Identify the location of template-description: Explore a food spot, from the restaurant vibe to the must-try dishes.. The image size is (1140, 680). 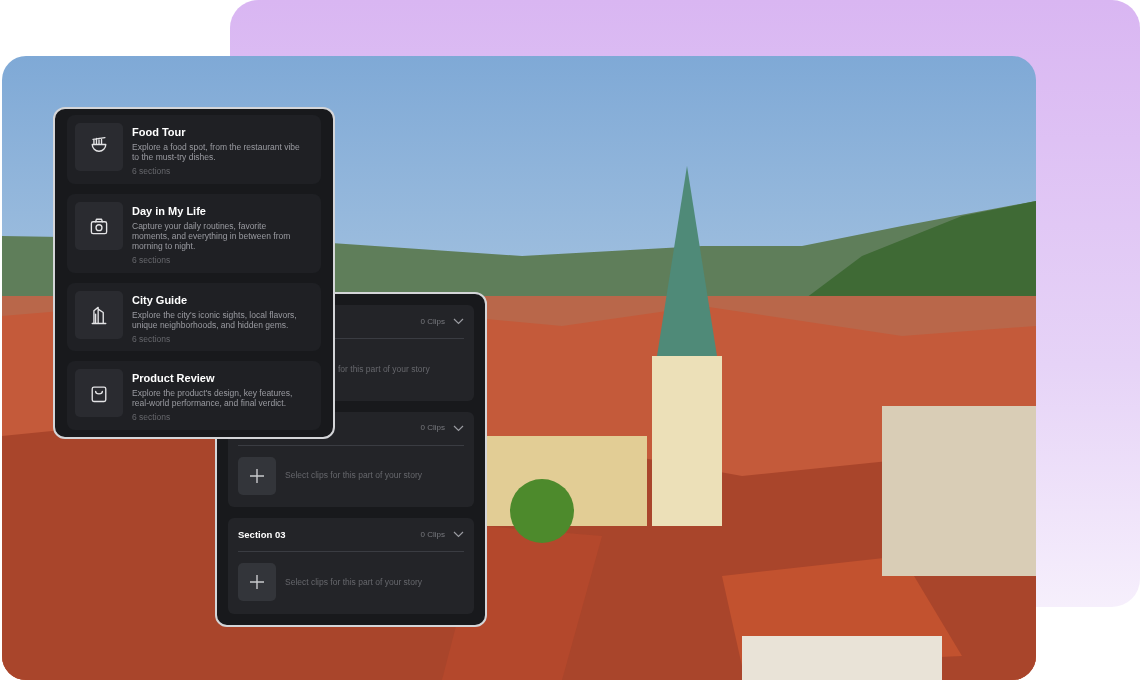
(216, 152).